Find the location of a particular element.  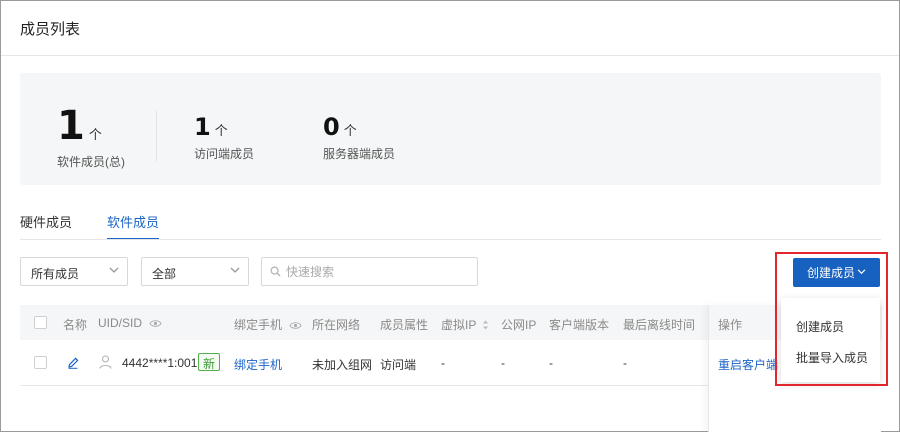

column-header: 名称 is located at coordinates (75, 325).